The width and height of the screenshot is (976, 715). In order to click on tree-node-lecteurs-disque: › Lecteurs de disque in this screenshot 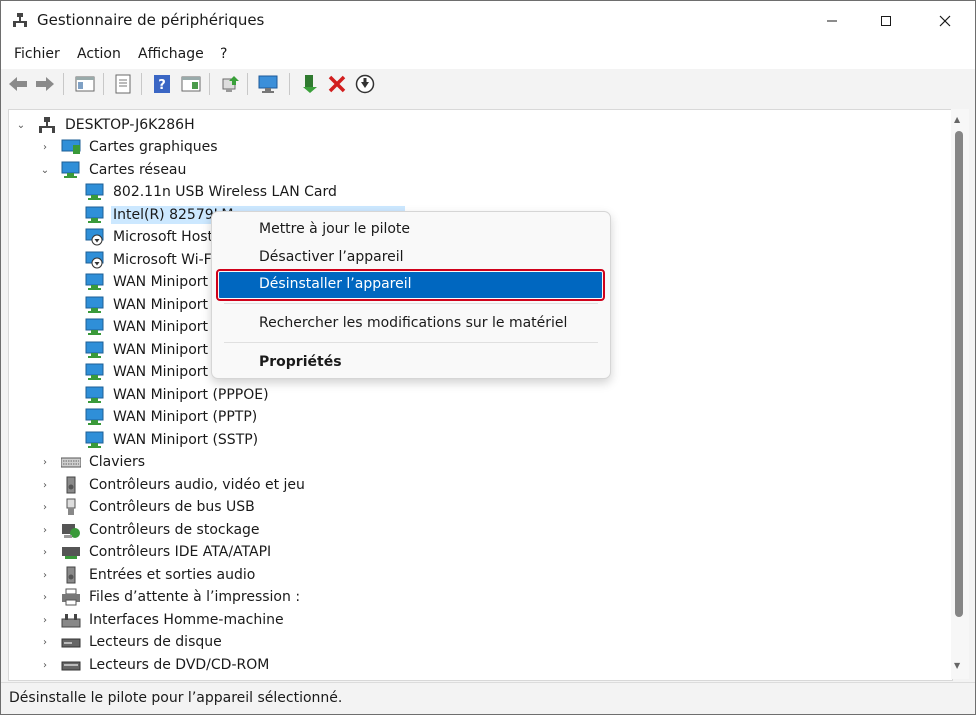, I will do `click(131, 642)`.